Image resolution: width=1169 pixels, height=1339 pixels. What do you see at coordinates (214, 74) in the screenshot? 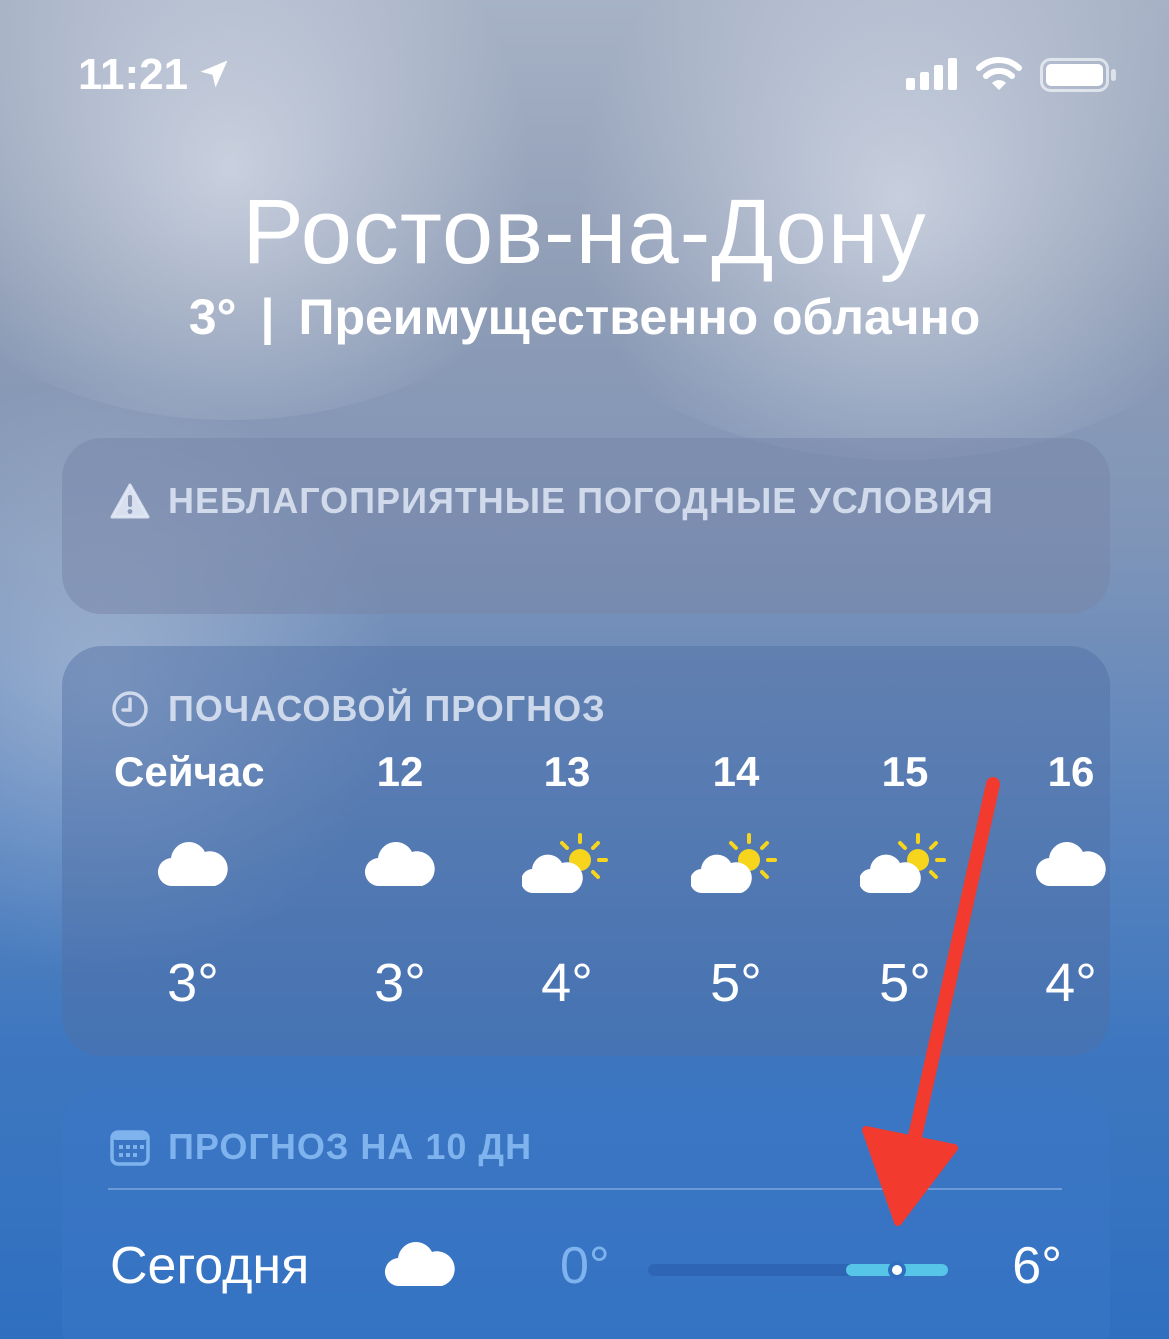
I see `location-arrow-icon` at bounding box center [214, 74].